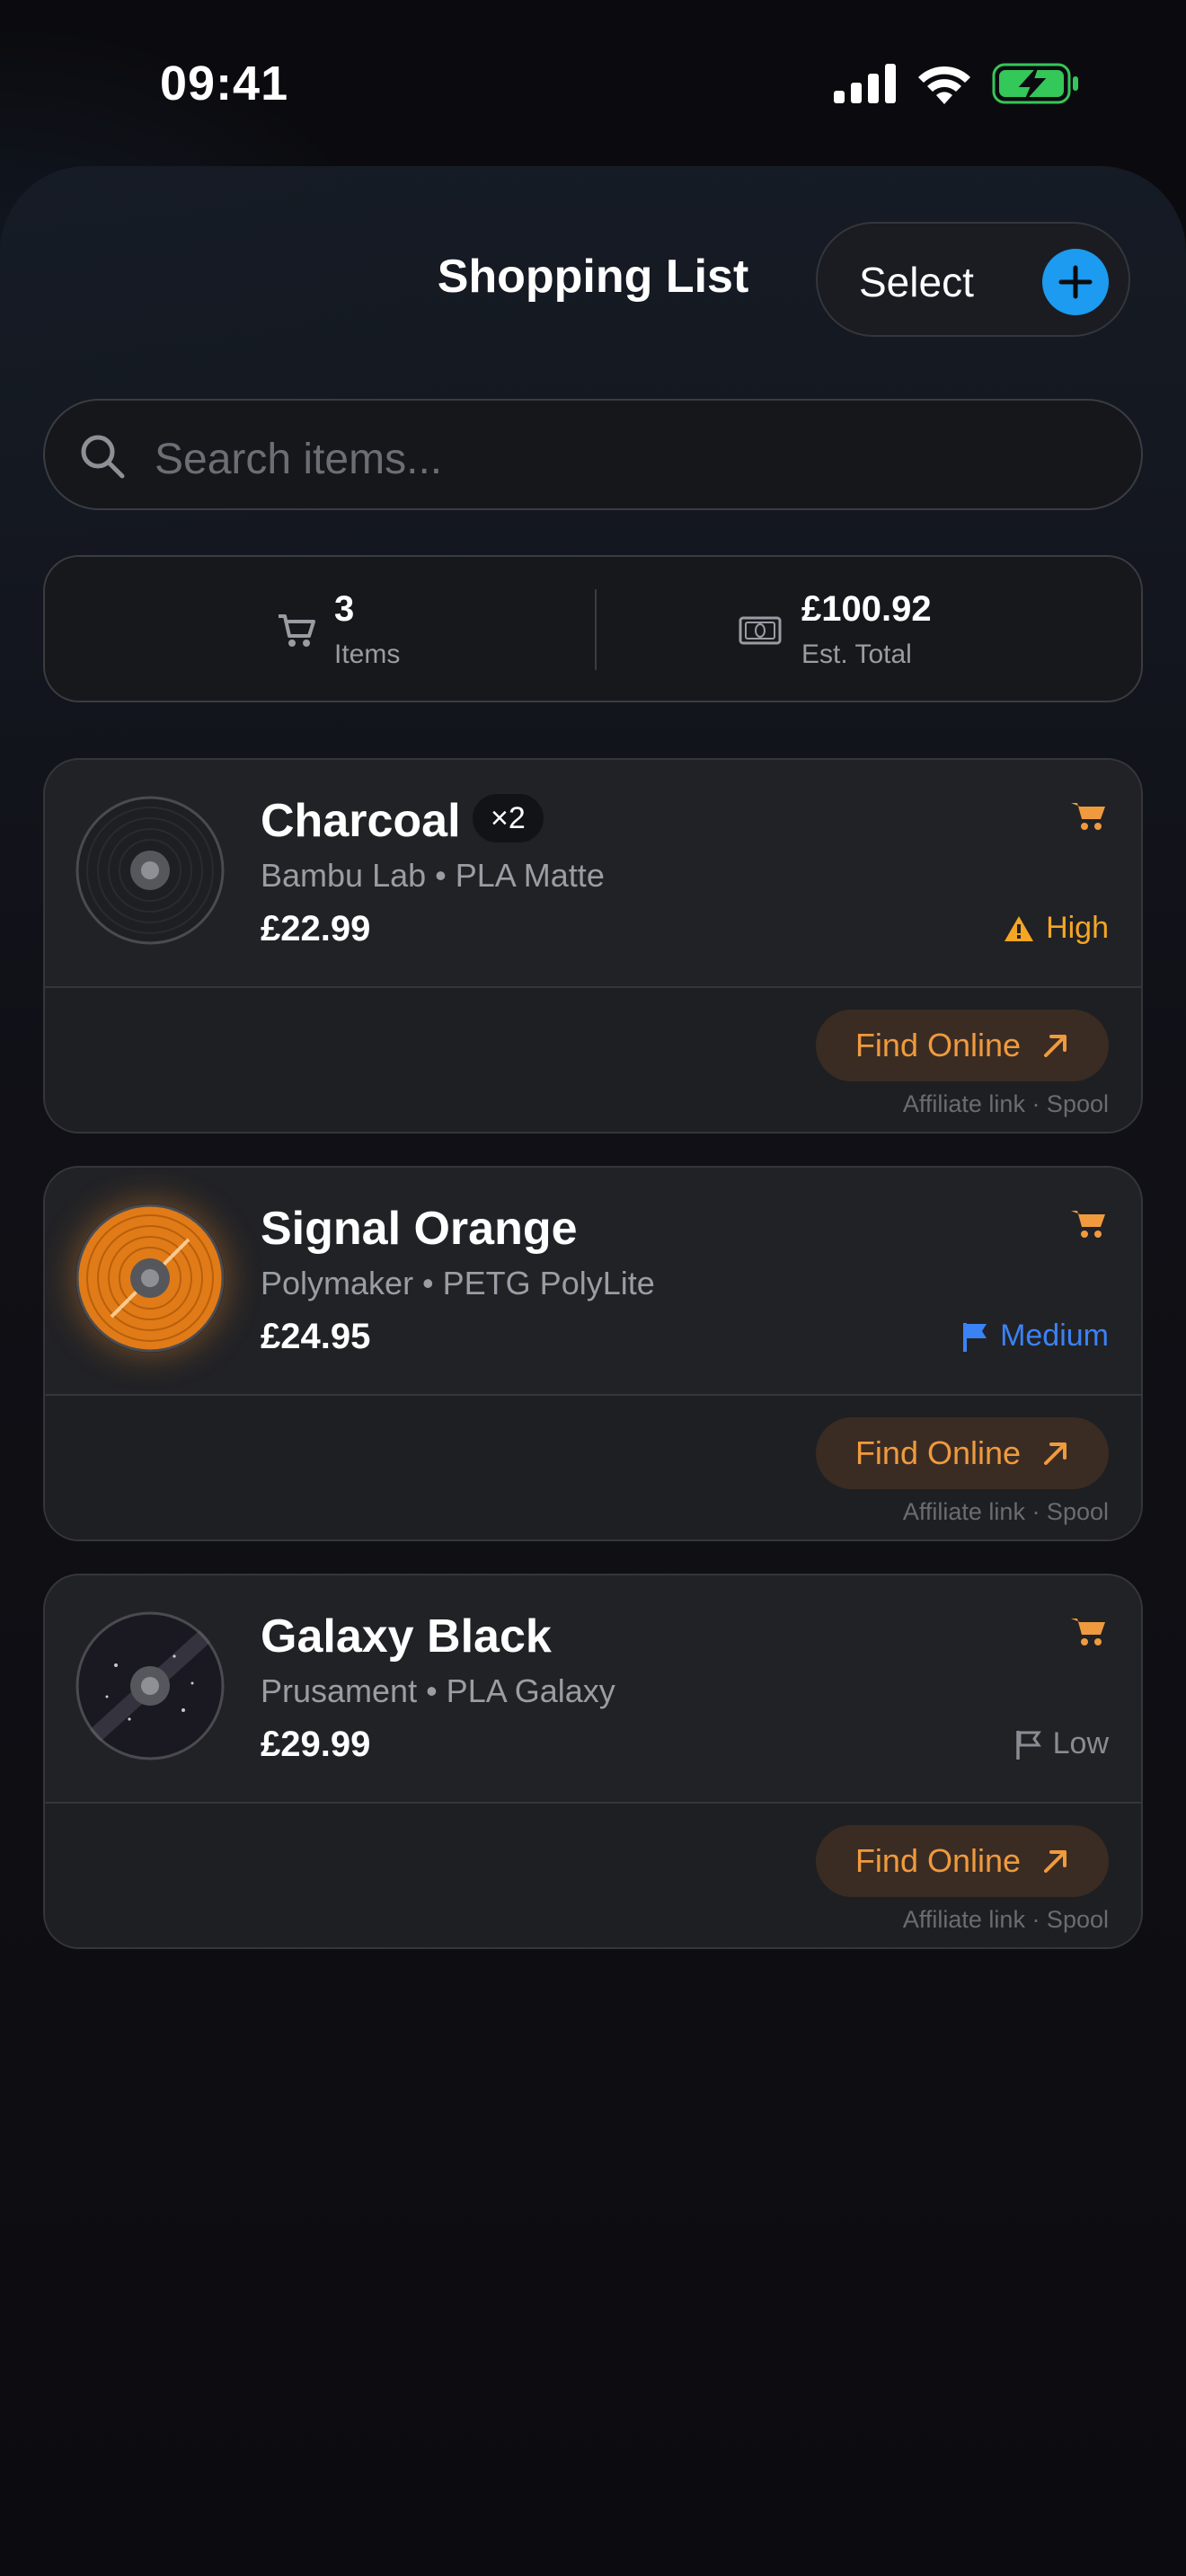 The width and height of the screenshot is (1186, 2576). Describe the element at coordinates (316, 928) in the screenshot. I see `item-price: £22.99` at that location.